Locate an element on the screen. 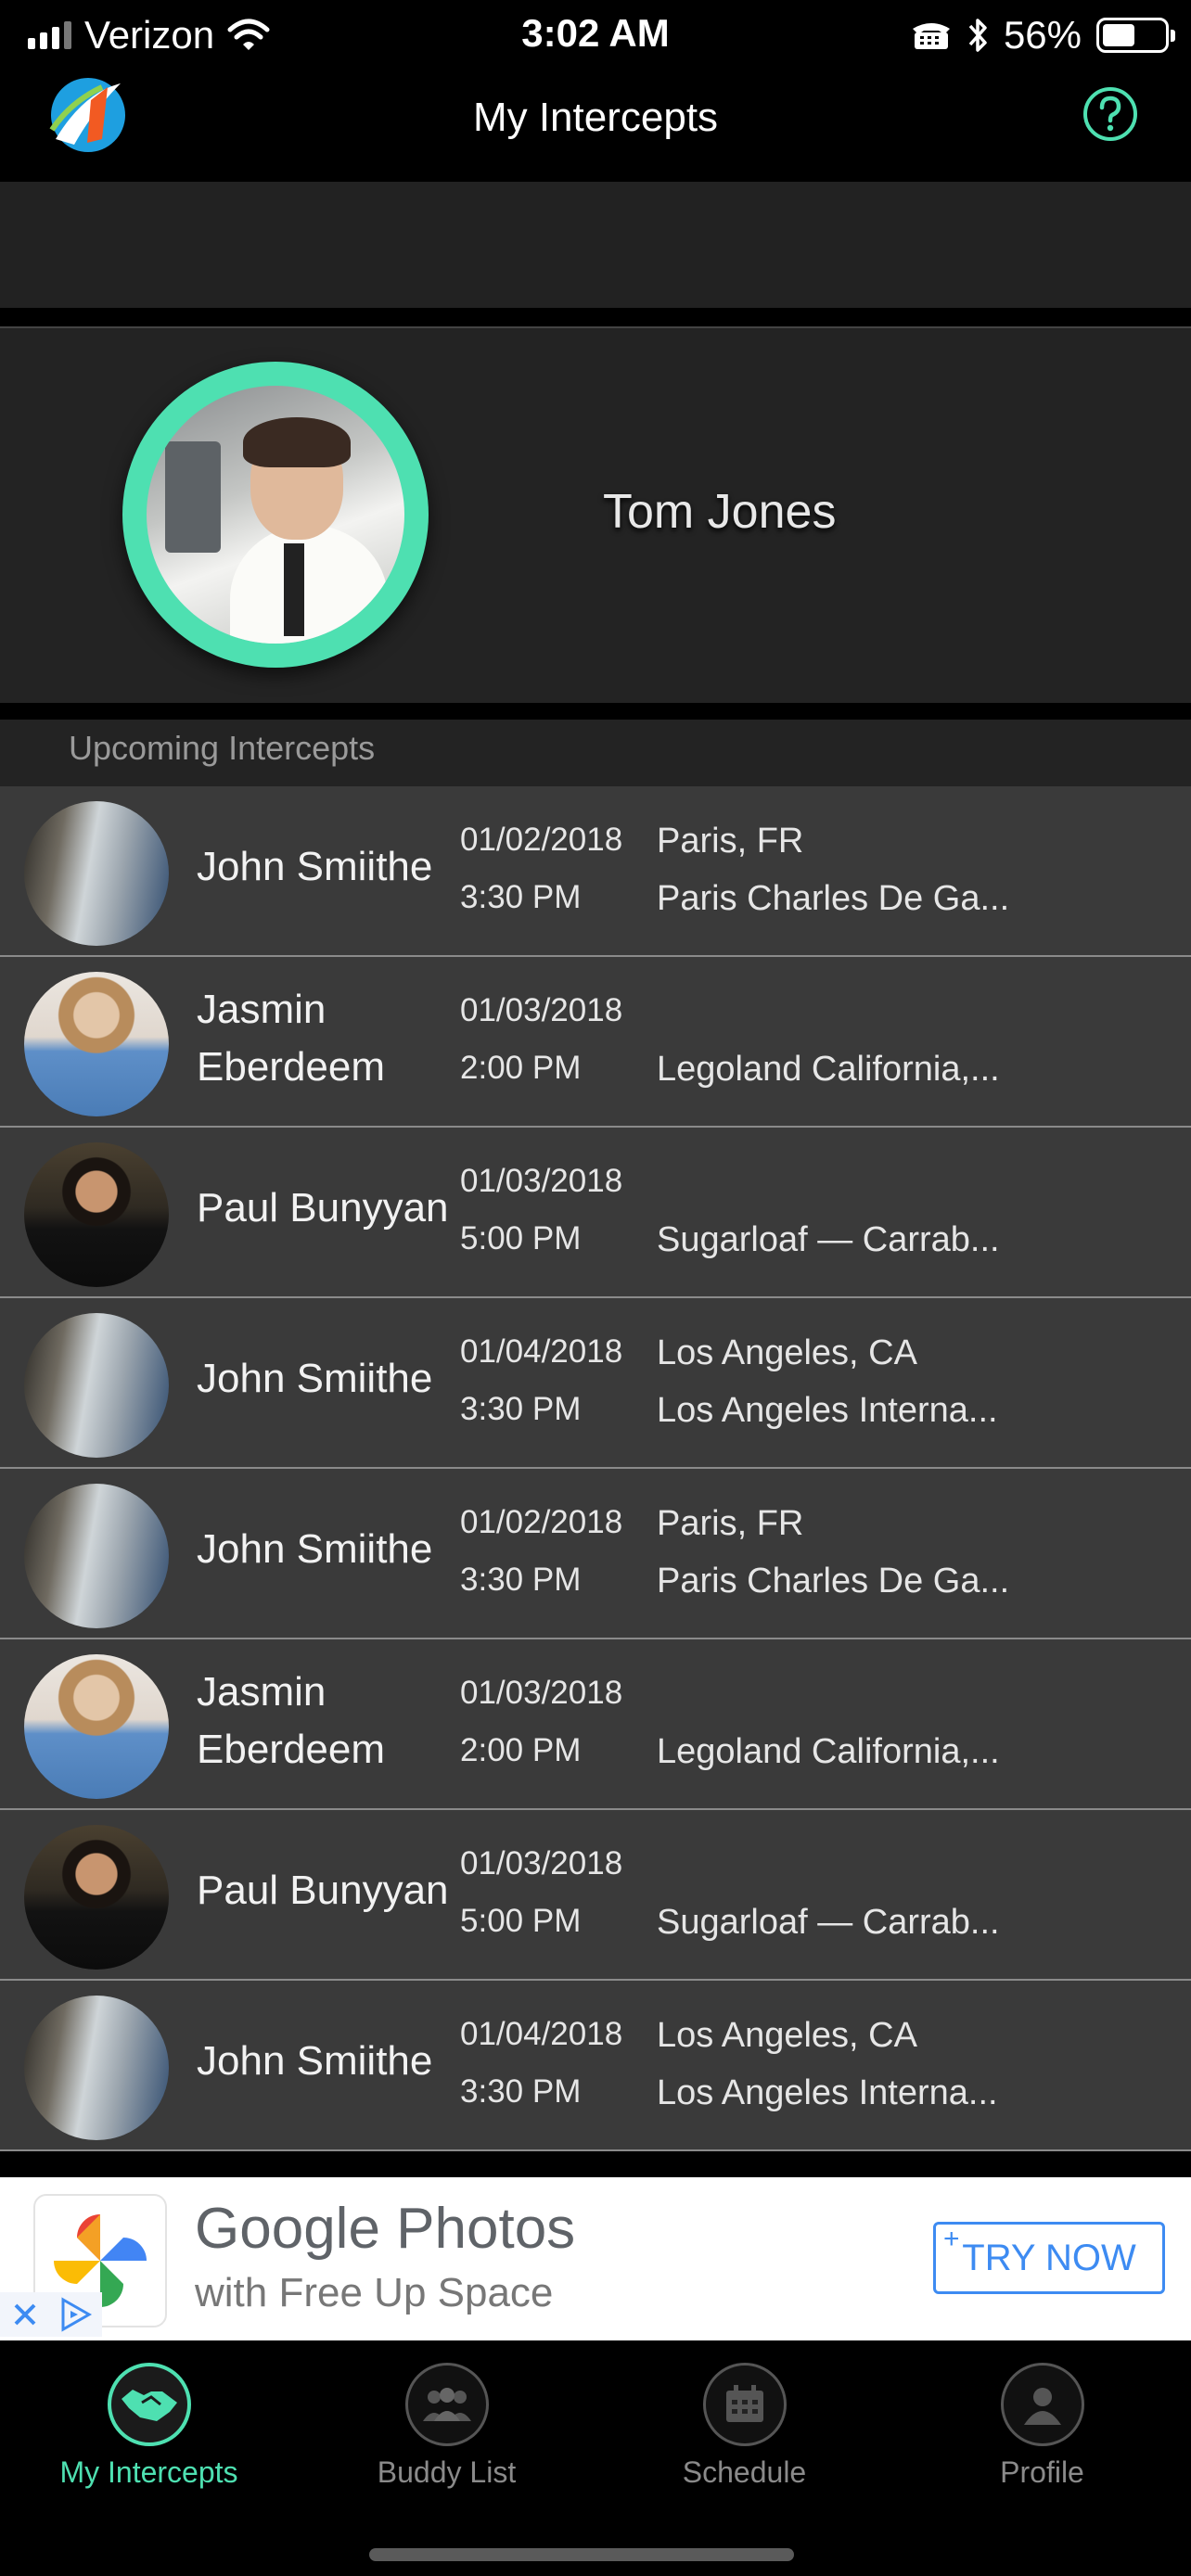 This screenshot has width=1191, height=2576. plus-icon: + is located at coordinates (951, 2239).